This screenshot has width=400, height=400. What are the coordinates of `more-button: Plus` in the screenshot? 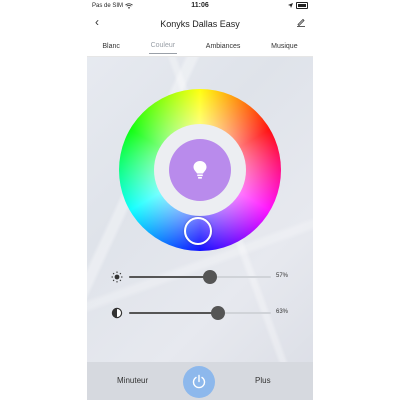 It's located at (263, 380).